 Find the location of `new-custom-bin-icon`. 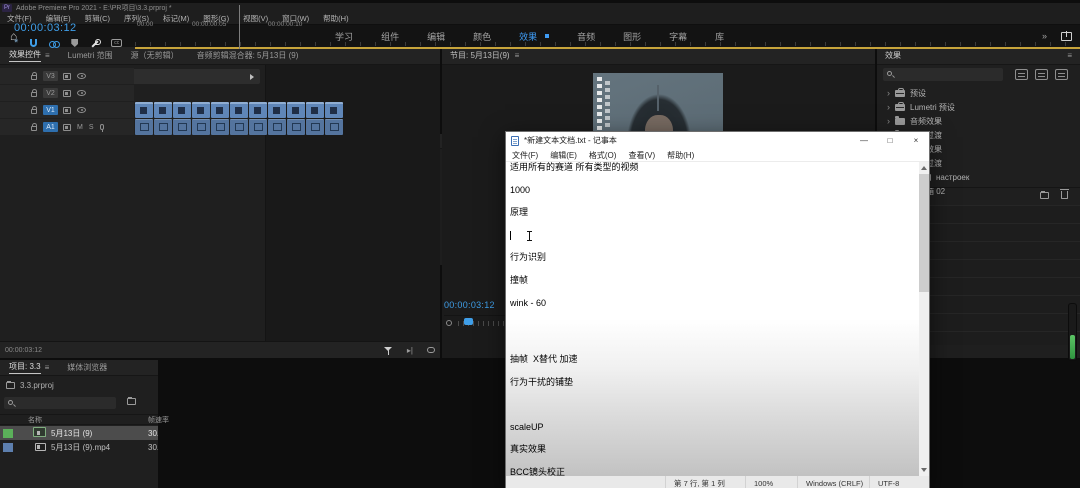

new-custom-bin-icon is located at coordinates (1044, 194).